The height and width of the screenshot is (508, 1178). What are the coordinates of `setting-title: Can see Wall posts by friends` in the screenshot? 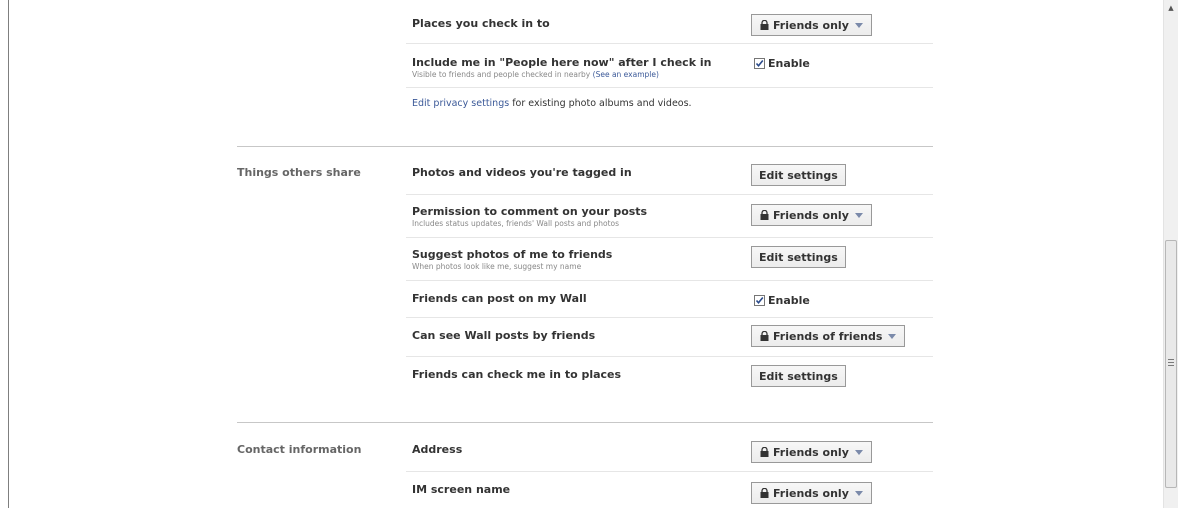 It's located at (504, 335).